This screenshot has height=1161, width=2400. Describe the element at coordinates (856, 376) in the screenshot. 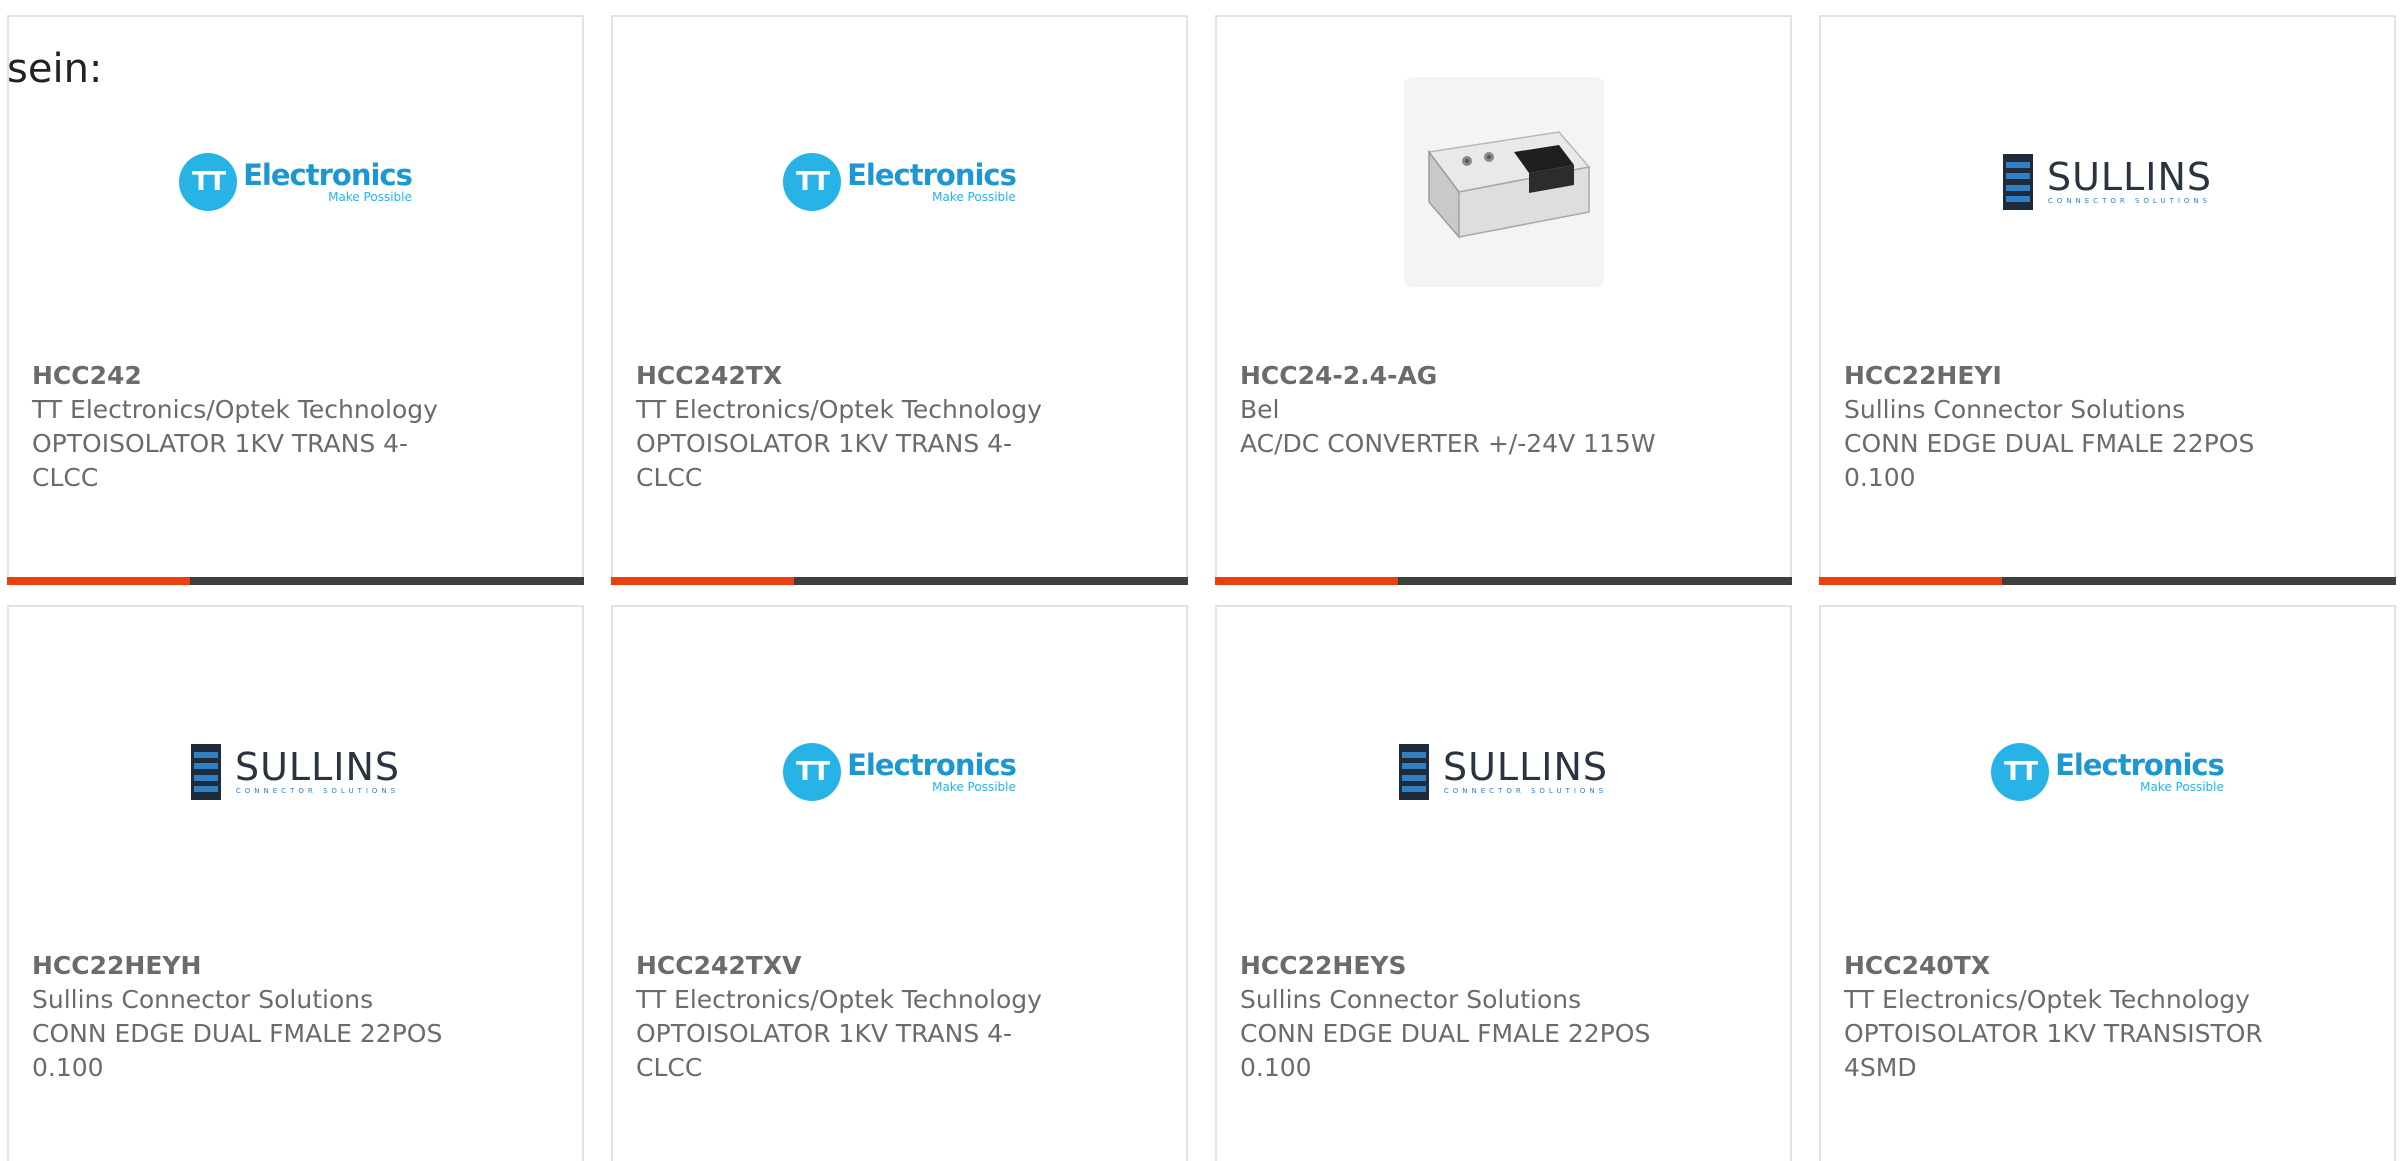

I see `part-number: HCC242TX` at that location.